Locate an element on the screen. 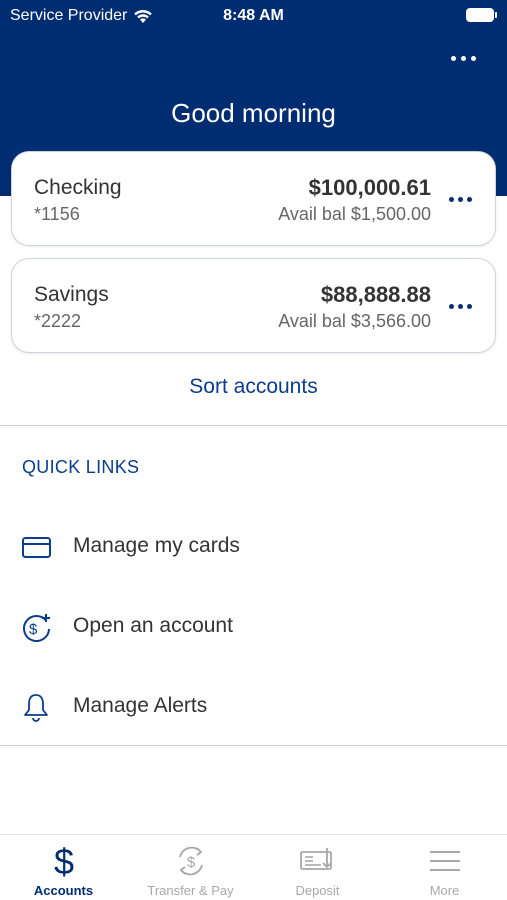 The image size is (507, 900). account-balance: $88,888.88 is located at coordinates (375, 294).